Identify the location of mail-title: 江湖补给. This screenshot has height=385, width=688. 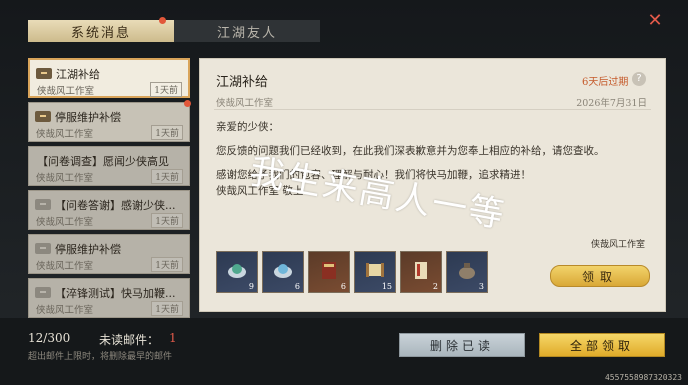
(78, 74).